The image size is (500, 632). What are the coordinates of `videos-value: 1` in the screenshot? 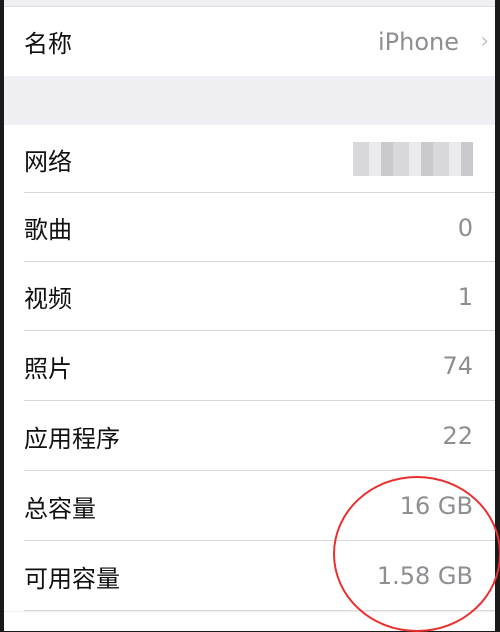 It's located at (465, 296).